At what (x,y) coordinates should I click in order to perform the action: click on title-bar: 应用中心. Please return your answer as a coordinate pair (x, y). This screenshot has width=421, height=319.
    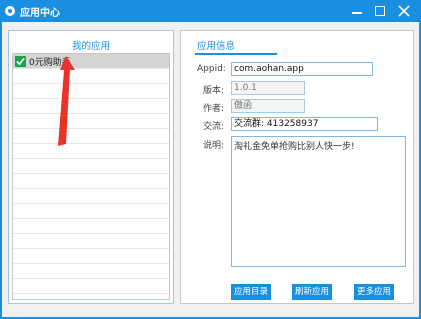
    Looking at the image, I should click on (210, 11).